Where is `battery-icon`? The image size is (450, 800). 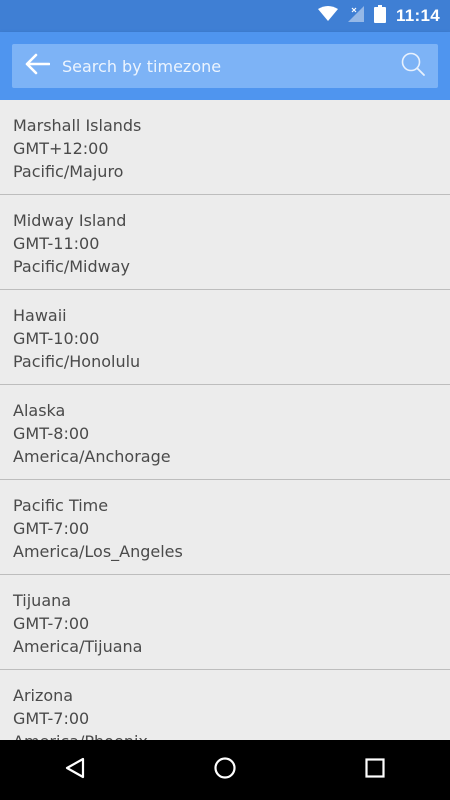
battery-icon is located at coordinates (379, 16).